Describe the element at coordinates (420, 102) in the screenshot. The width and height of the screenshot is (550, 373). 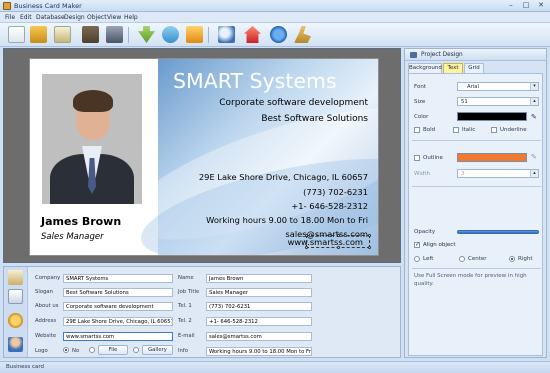
I see `size-label: Size` at that location.